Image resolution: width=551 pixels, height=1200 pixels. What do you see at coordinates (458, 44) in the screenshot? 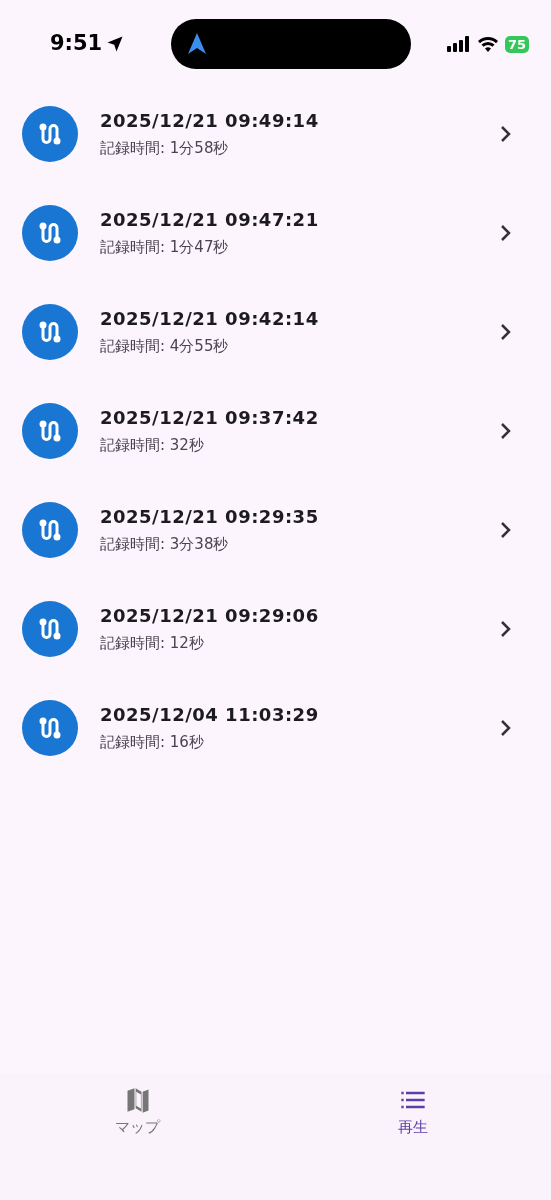
I see `signal-icon` at bounding box center [458, 44].